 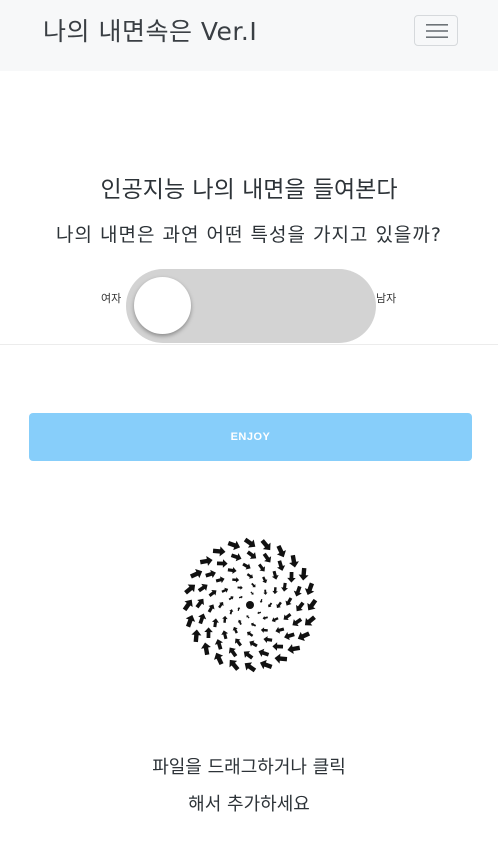 What do you see at coordinates (150, 32) in the screenshot?
I see `brand-title: 나의 내면속은 Ver.I` at bounding box center [150, 32].